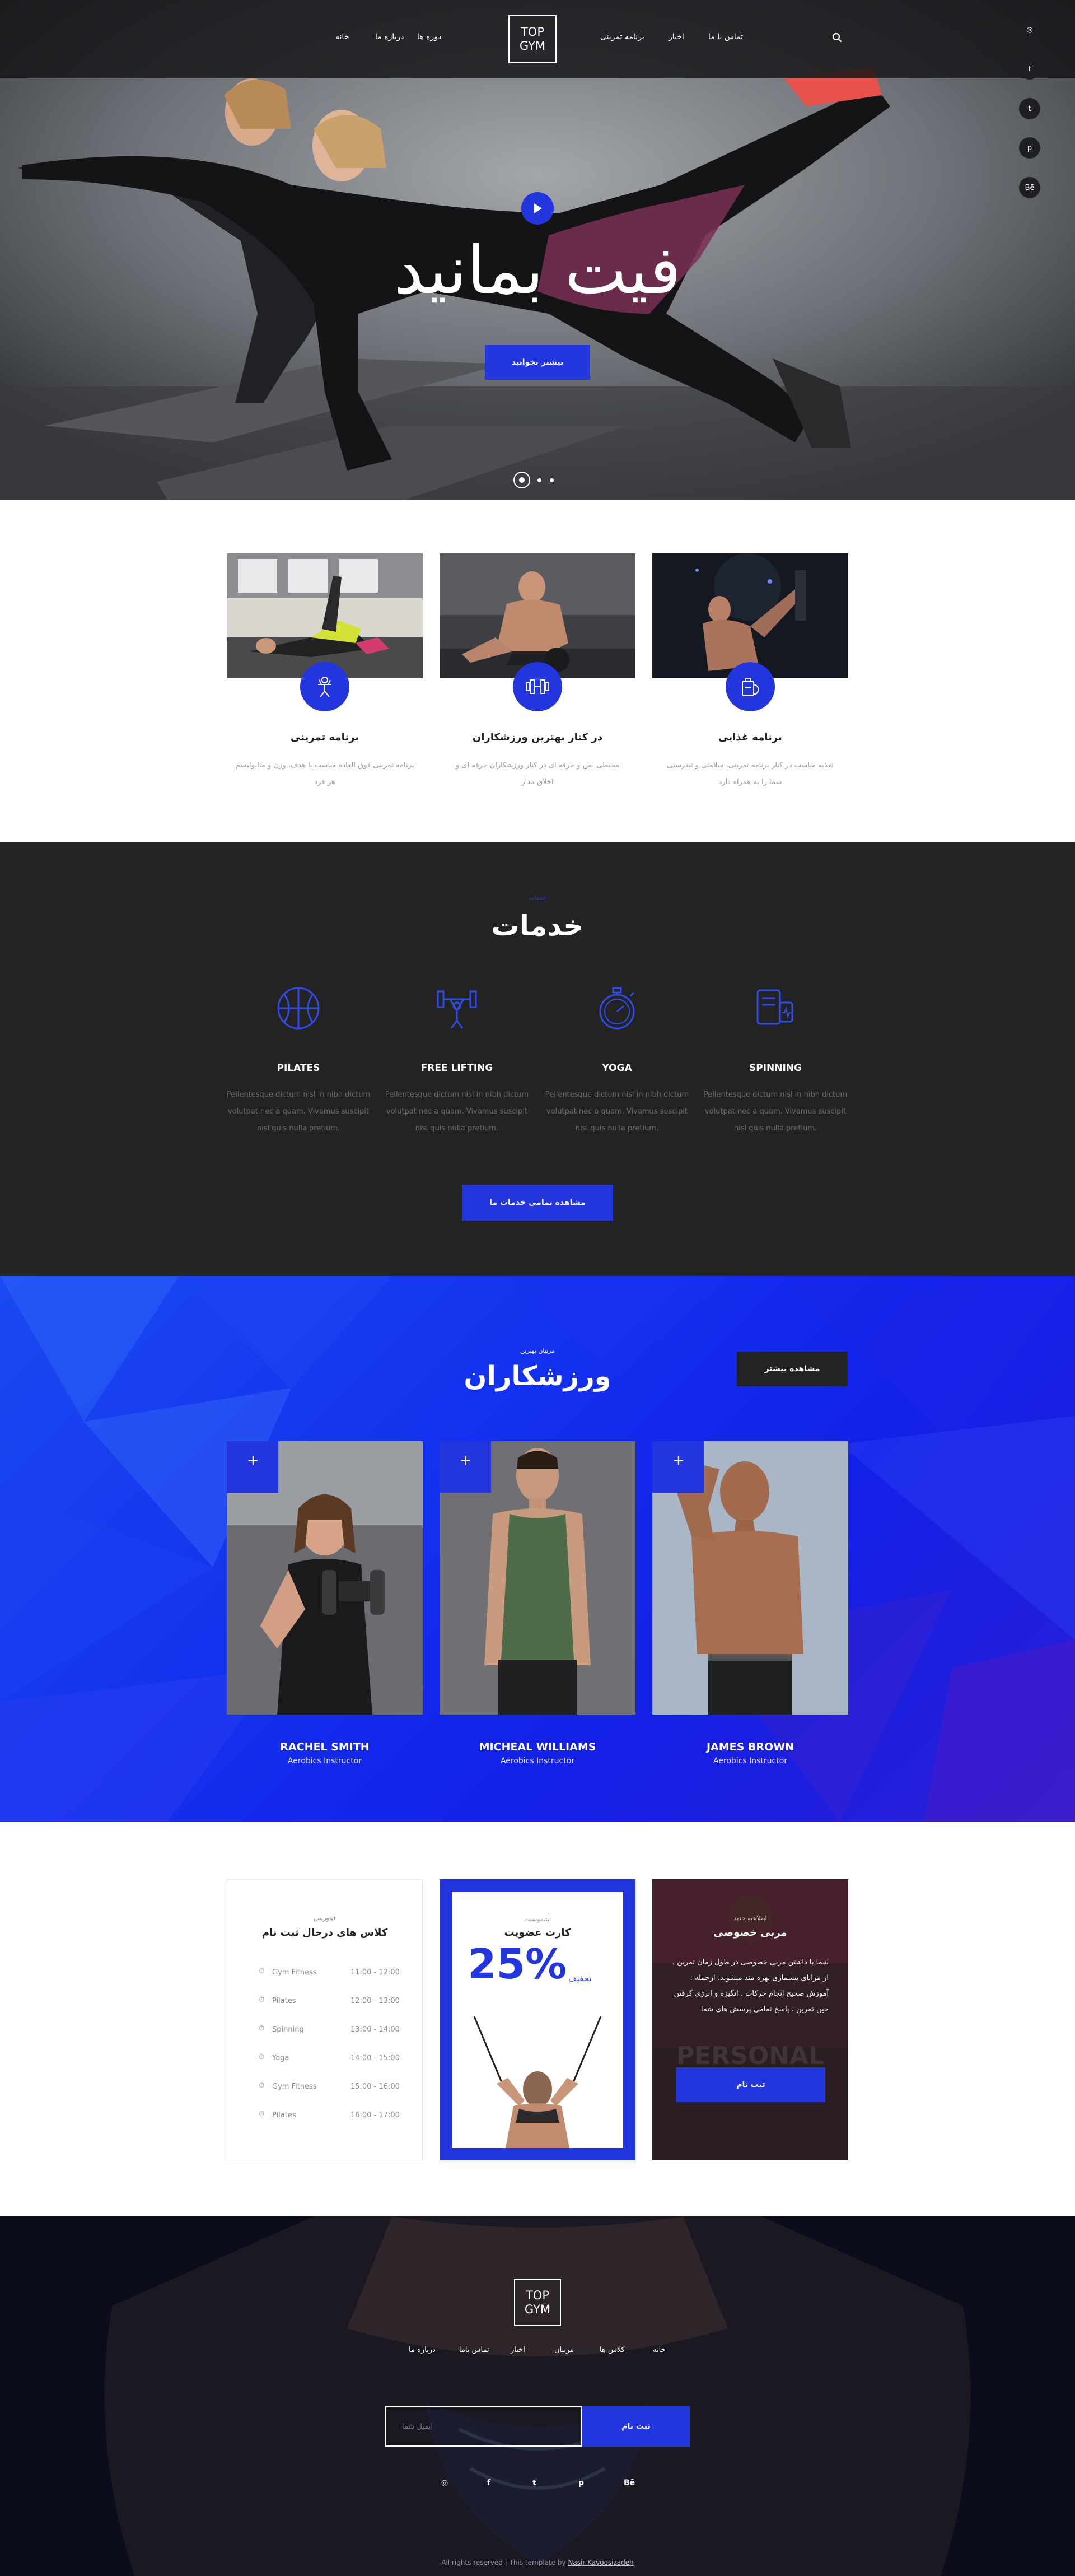  Describe the element at coordinates (600, 2562) in the screenshot. I see `author-link: Nasir Kavoosizadeh` at that location.